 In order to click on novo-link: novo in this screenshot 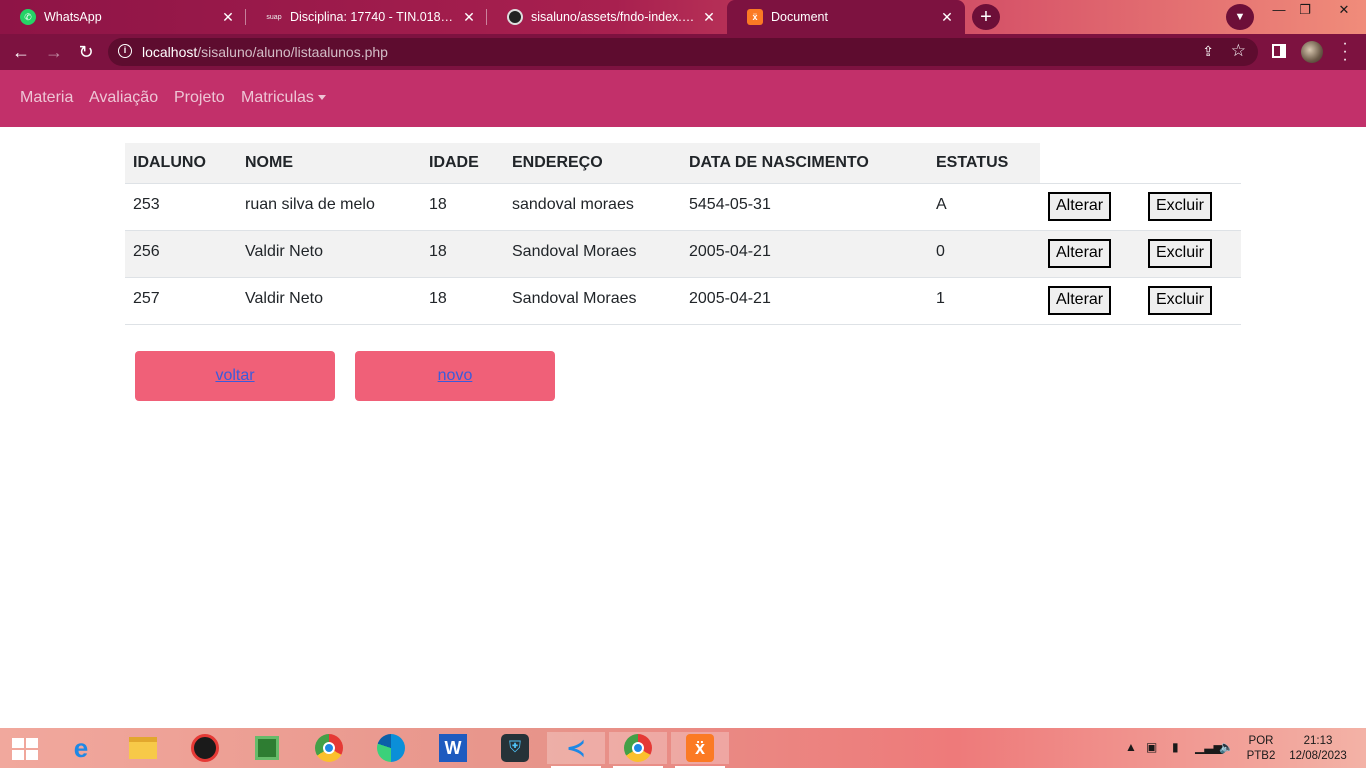, I will do `click(455, 375)`.